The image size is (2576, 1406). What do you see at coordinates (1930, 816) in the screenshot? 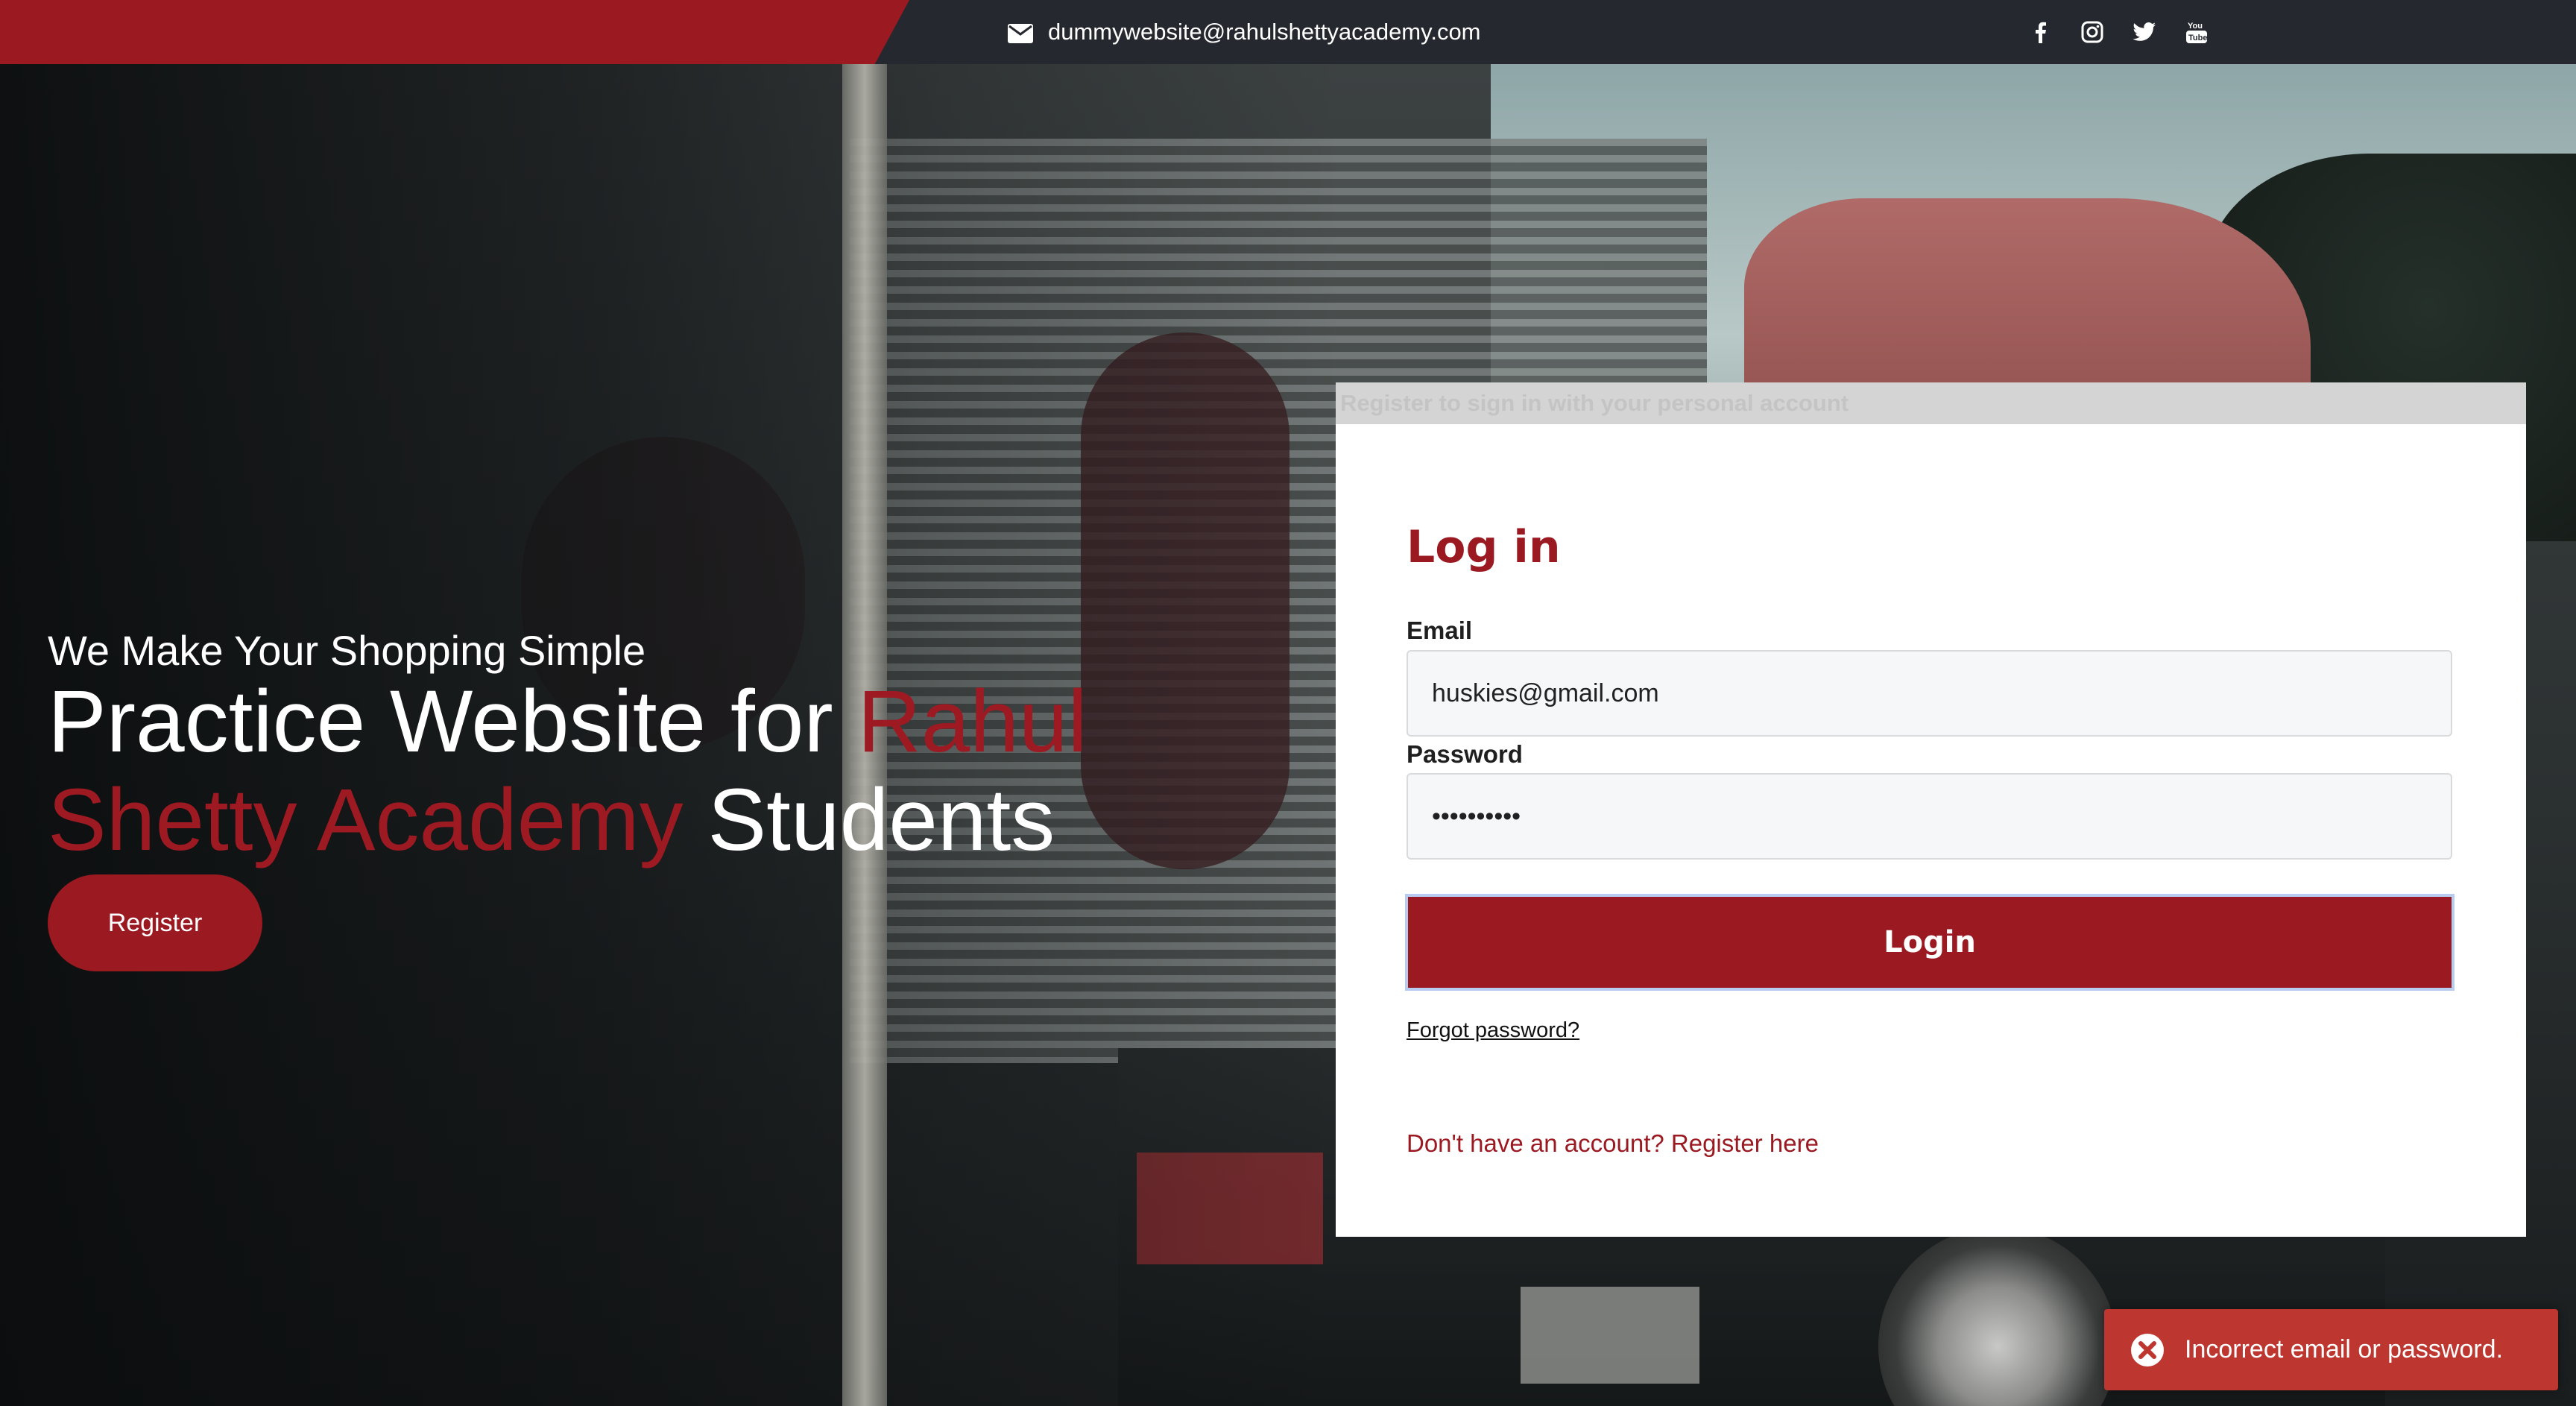
I see `password-input` at bounding box center [1930, 816].